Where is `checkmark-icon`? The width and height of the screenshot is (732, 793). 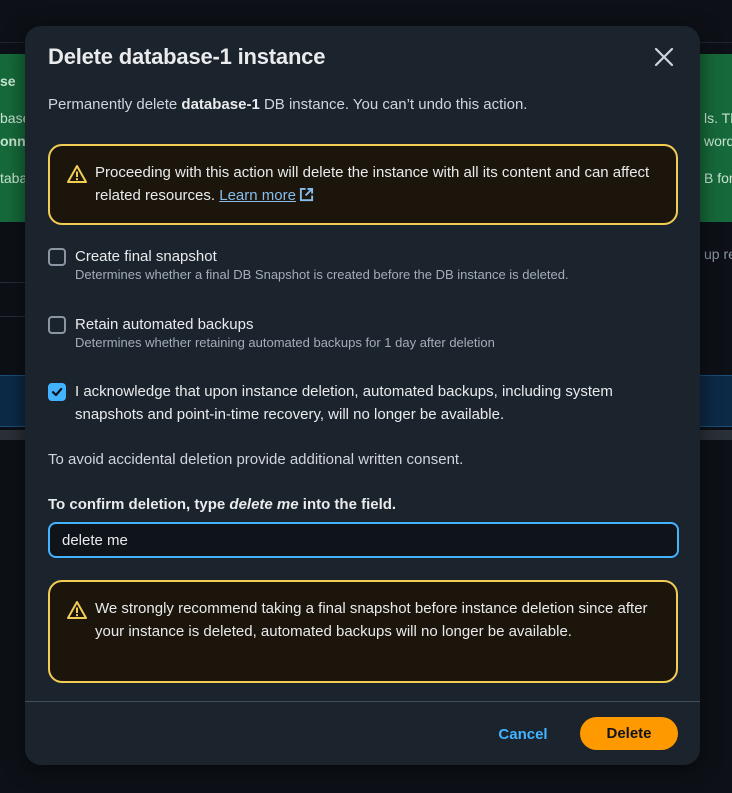 checkmark-icon is located at coordinates (57, 392).